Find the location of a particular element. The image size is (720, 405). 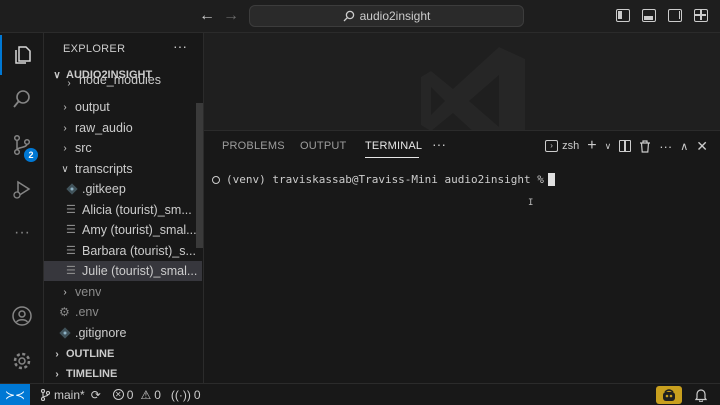

remote-indicator-icon: ≻≺ is located at coordinates (15, 394).